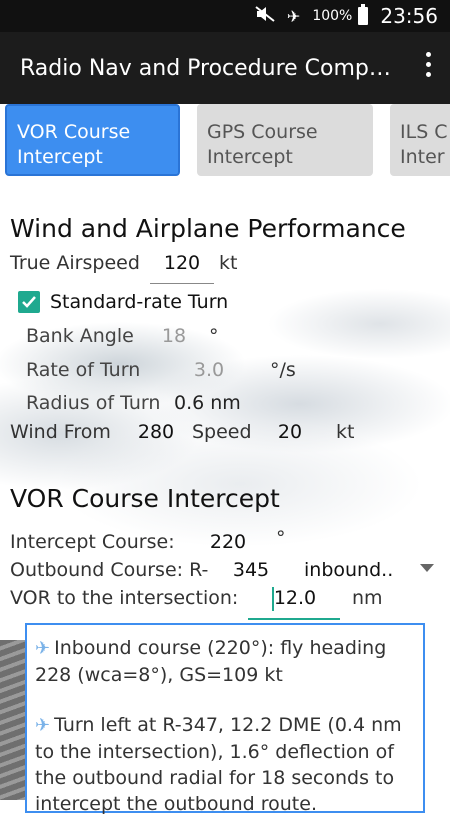  Describe the element at coordinates (345, 432) in the screenshot. I see `wind-speed-unit: kt` at that location.